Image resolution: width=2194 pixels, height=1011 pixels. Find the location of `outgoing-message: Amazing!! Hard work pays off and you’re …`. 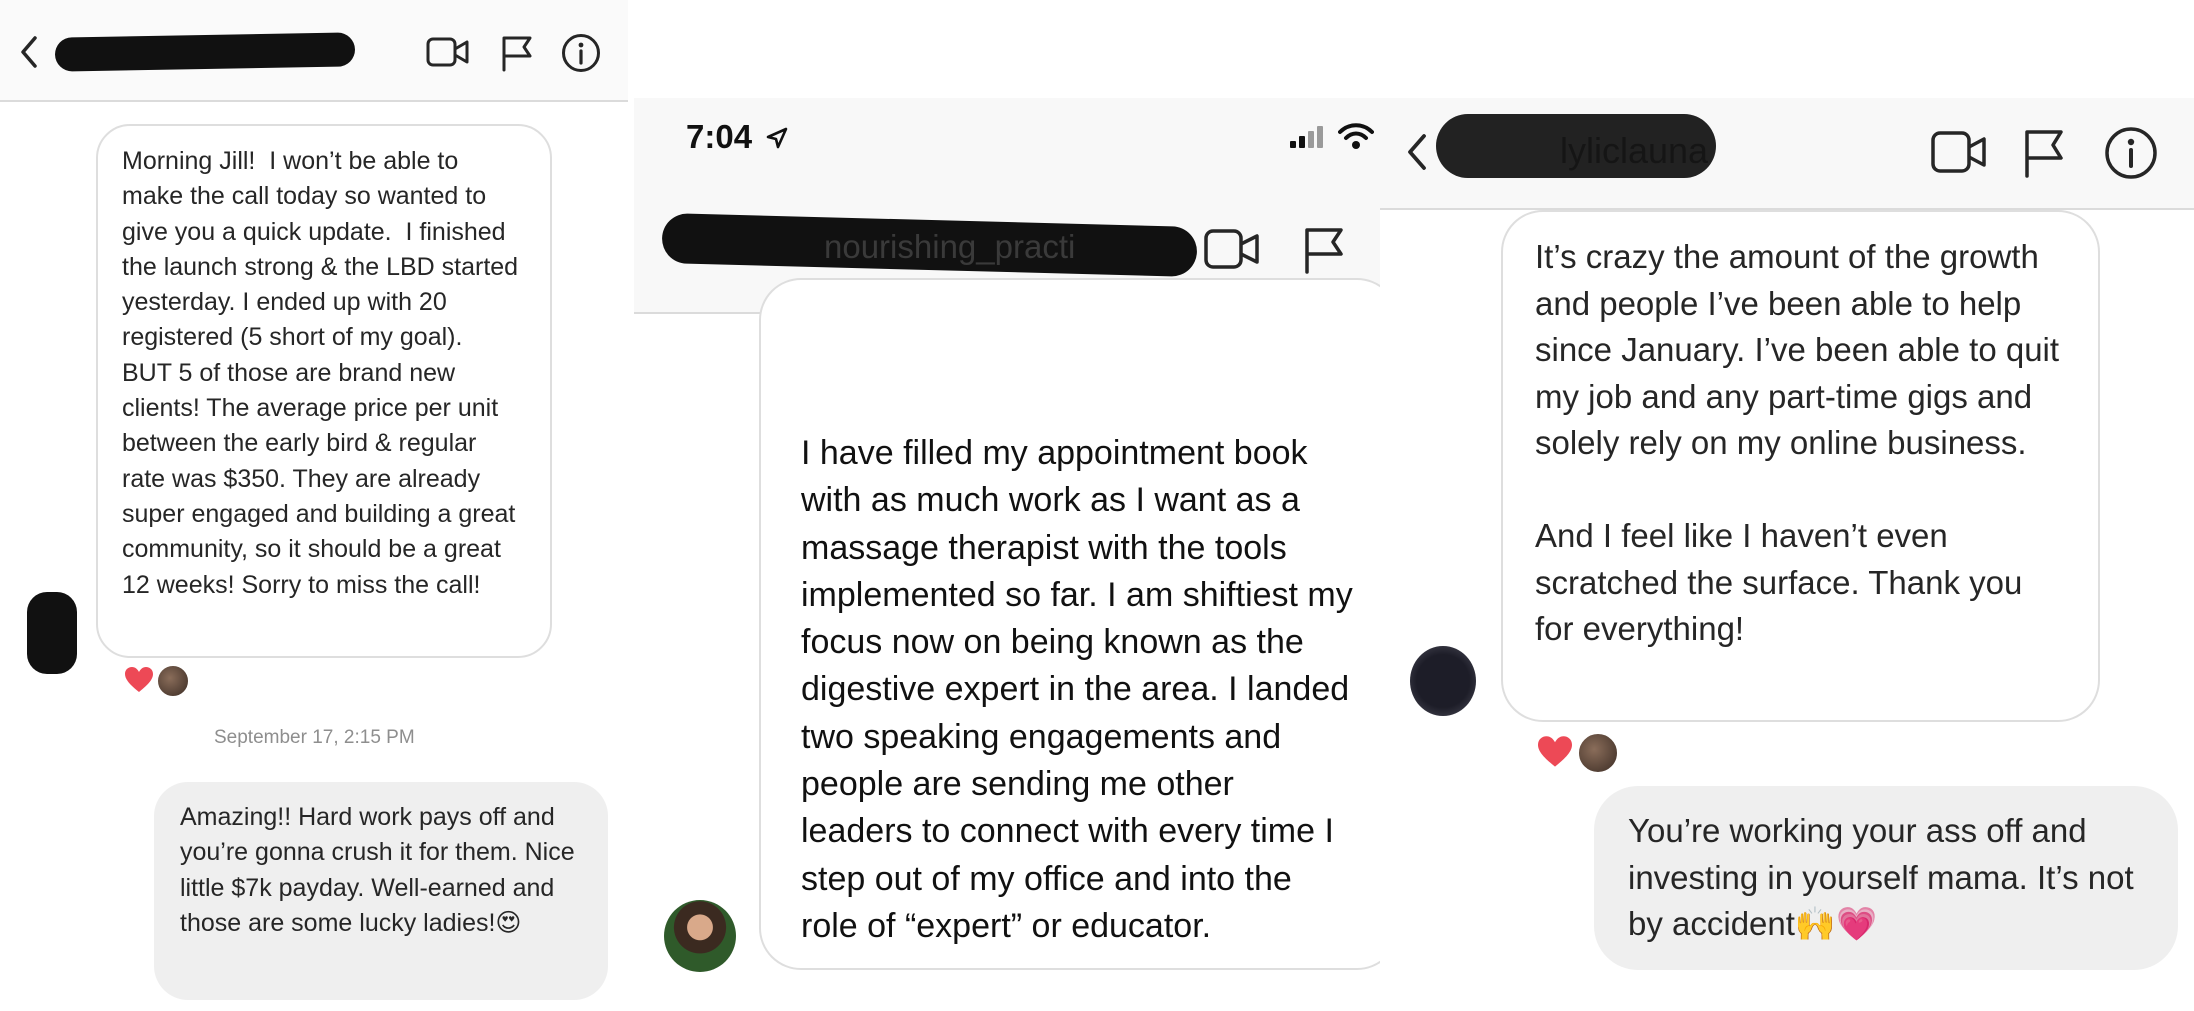

outgoing-message: Amazing!! Hard work pays off and you’re … is located at coordinates (381, 891).